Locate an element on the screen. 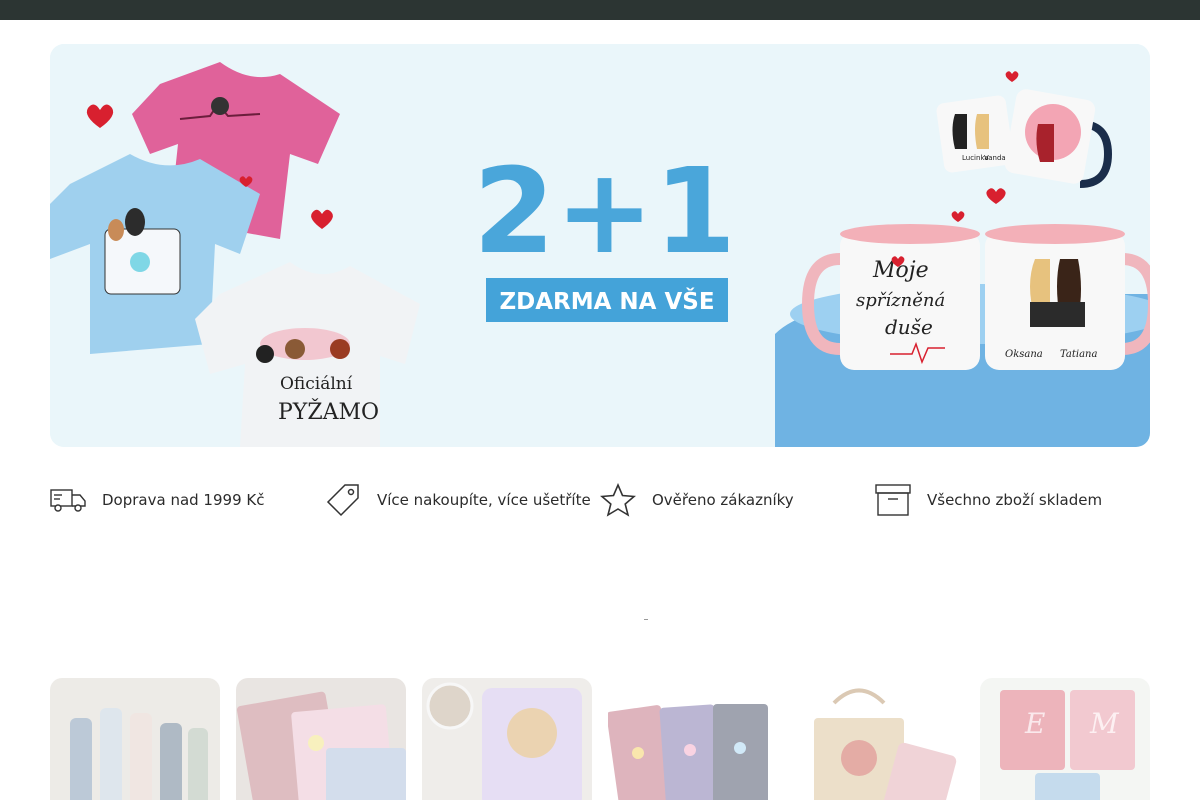 The image size is (1200, 800). feature-label: Doprava nad 1999 Kč is located at coordinates (183, 500).